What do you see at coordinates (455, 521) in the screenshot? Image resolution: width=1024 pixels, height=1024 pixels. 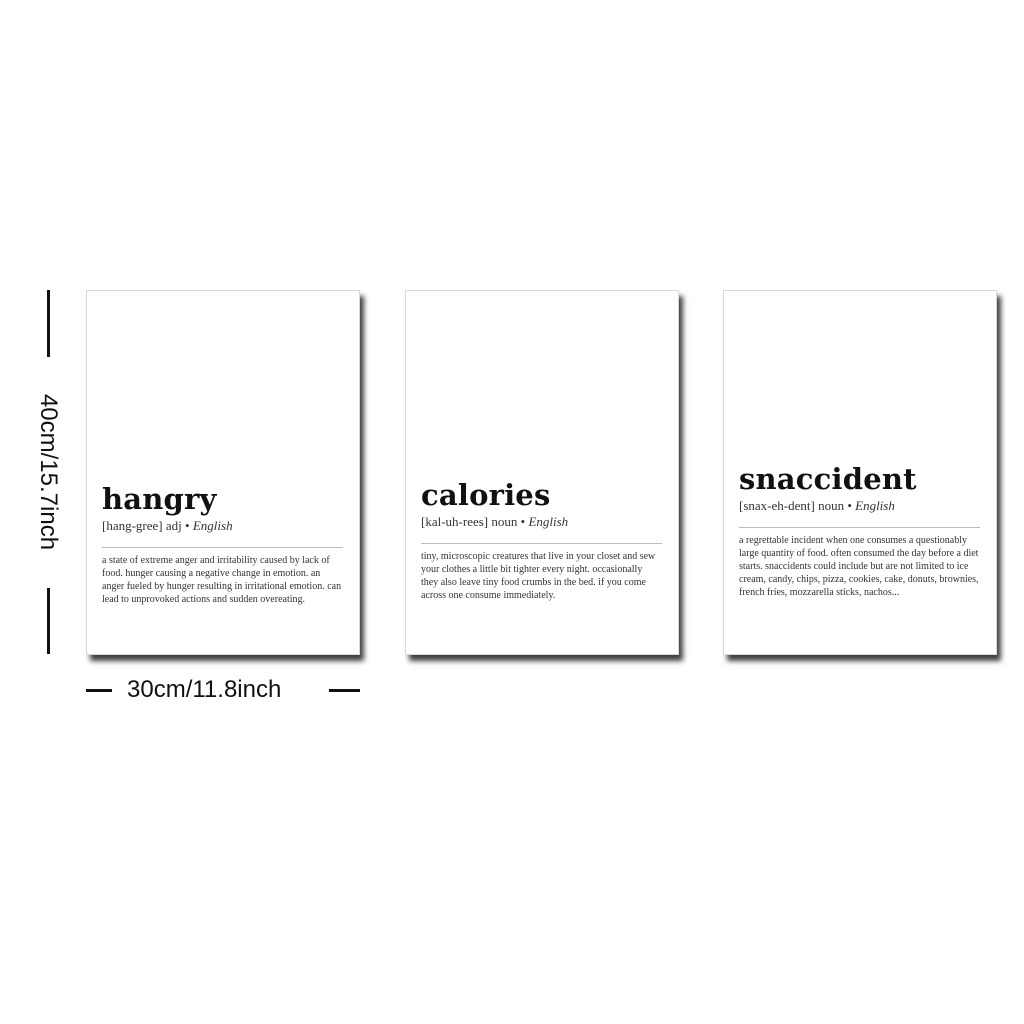 I see `pronunciation: [kal-uh-rees]` at bounding box center [455, 521].